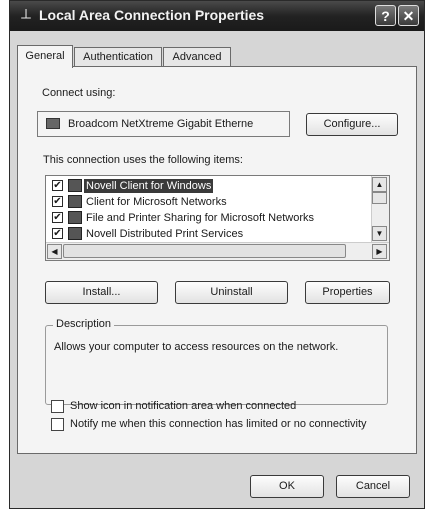 This screenshot has height=515, width=434. I want to click on network-adapter-icon, so click(53, 123).